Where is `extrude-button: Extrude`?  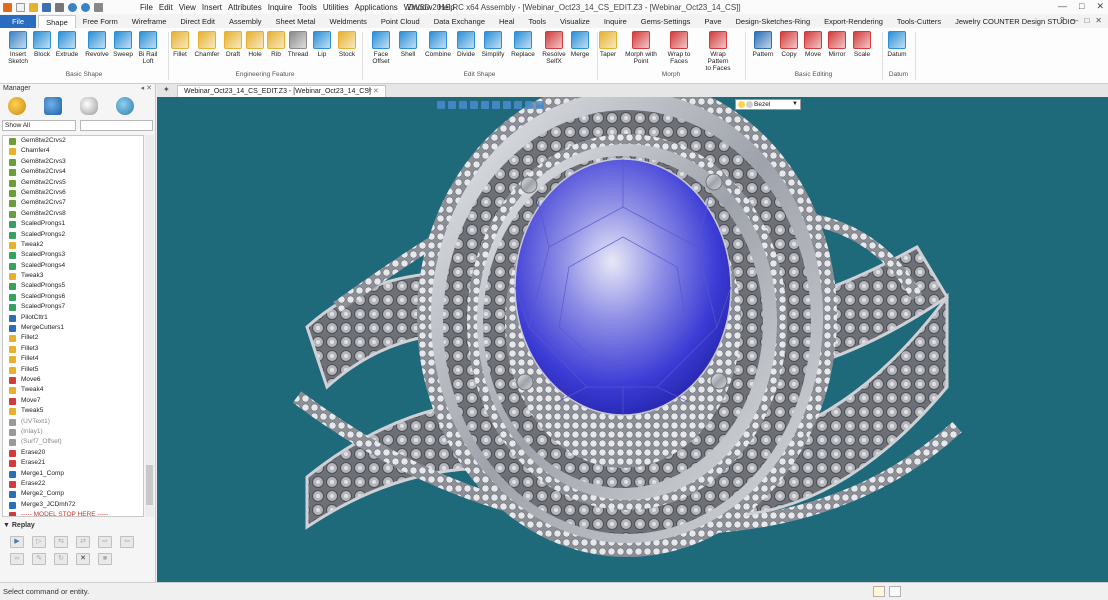
extrude-button: Extrude is located at coordinates (67, 44).